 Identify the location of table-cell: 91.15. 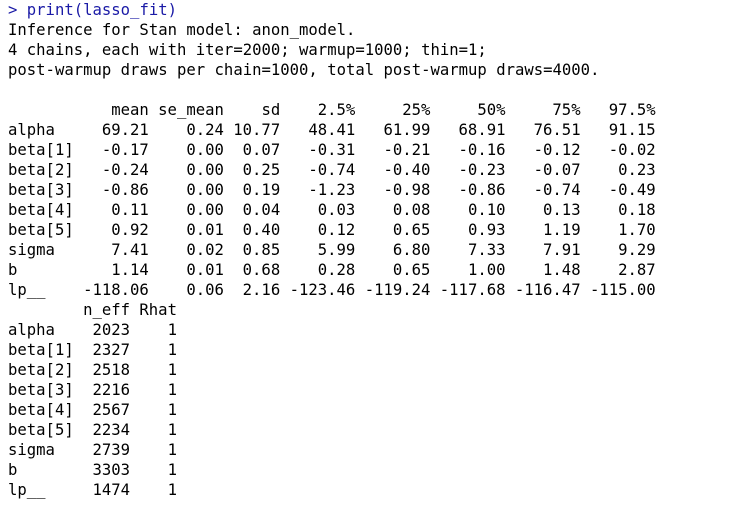
(632, 130).